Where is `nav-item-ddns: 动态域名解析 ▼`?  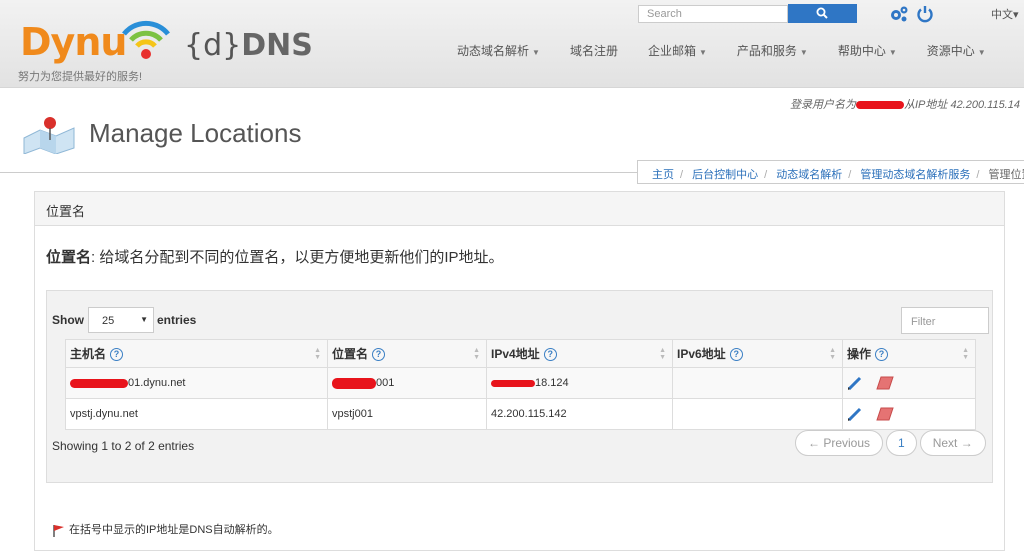 nav-item-ddns: 动态域名解析 ▼ is located at coordinates (498, 50).